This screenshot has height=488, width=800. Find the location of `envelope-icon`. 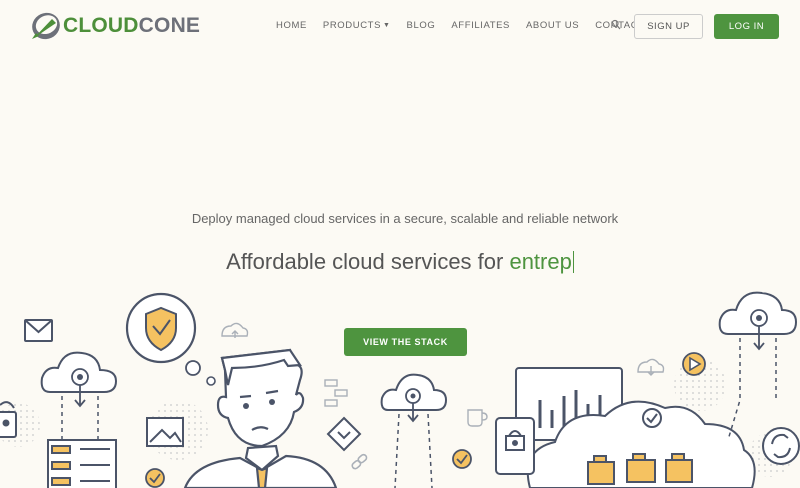

envelope-icon is located at coordinates (38, 330).